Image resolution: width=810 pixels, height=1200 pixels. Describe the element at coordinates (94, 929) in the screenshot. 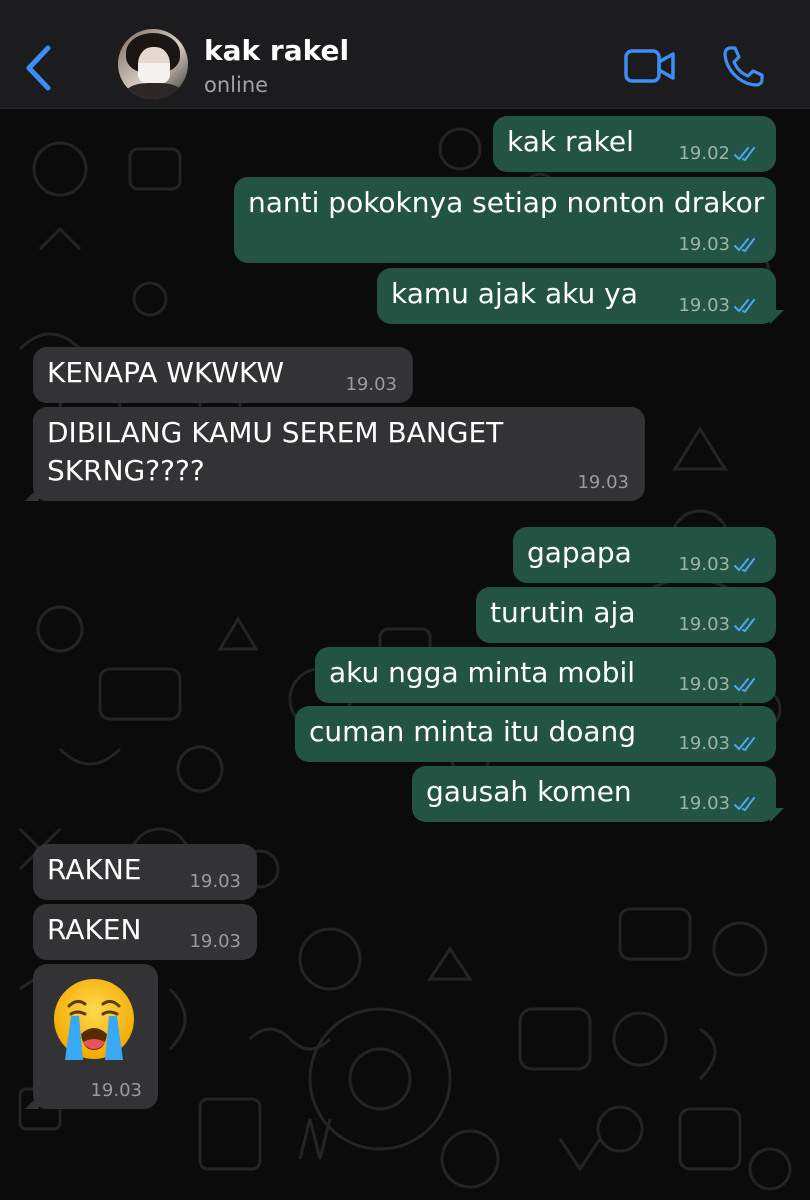

I see `message-text: RAKEN` at that location.